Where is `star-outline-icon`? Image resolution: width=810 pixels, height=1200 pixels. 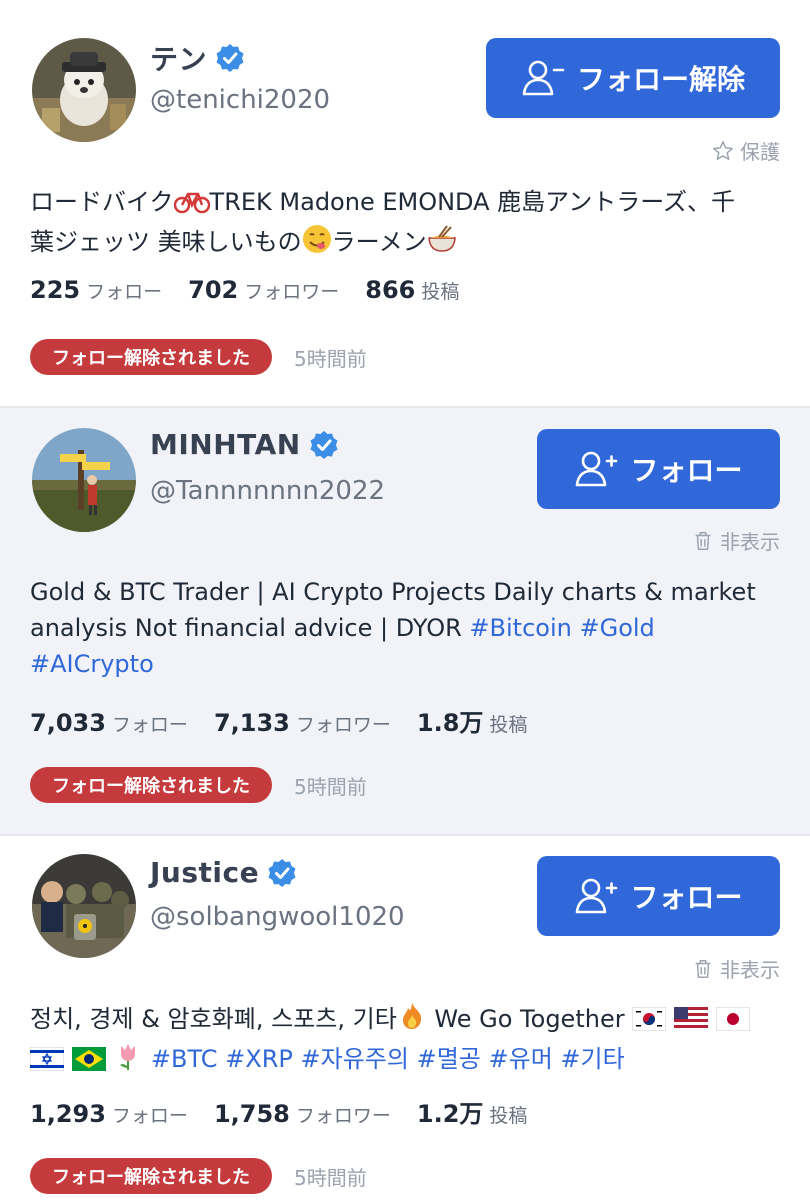 star-outline-icon is located at coordinates (723, 150).